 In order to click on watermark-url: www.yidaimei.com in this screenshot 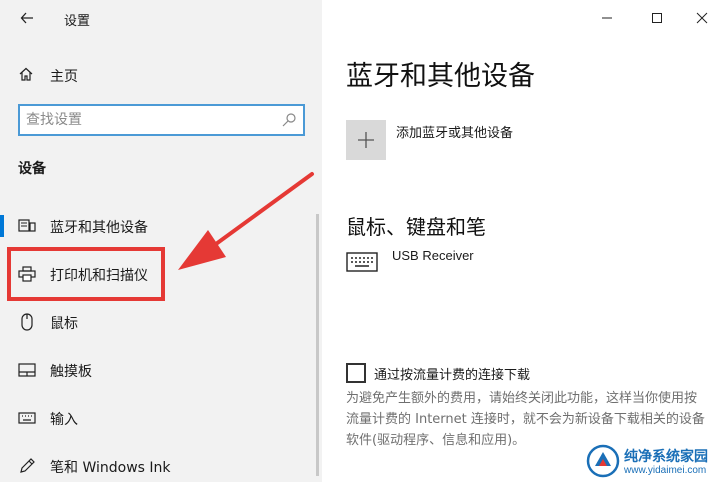, I will do `click(665, 470)`.